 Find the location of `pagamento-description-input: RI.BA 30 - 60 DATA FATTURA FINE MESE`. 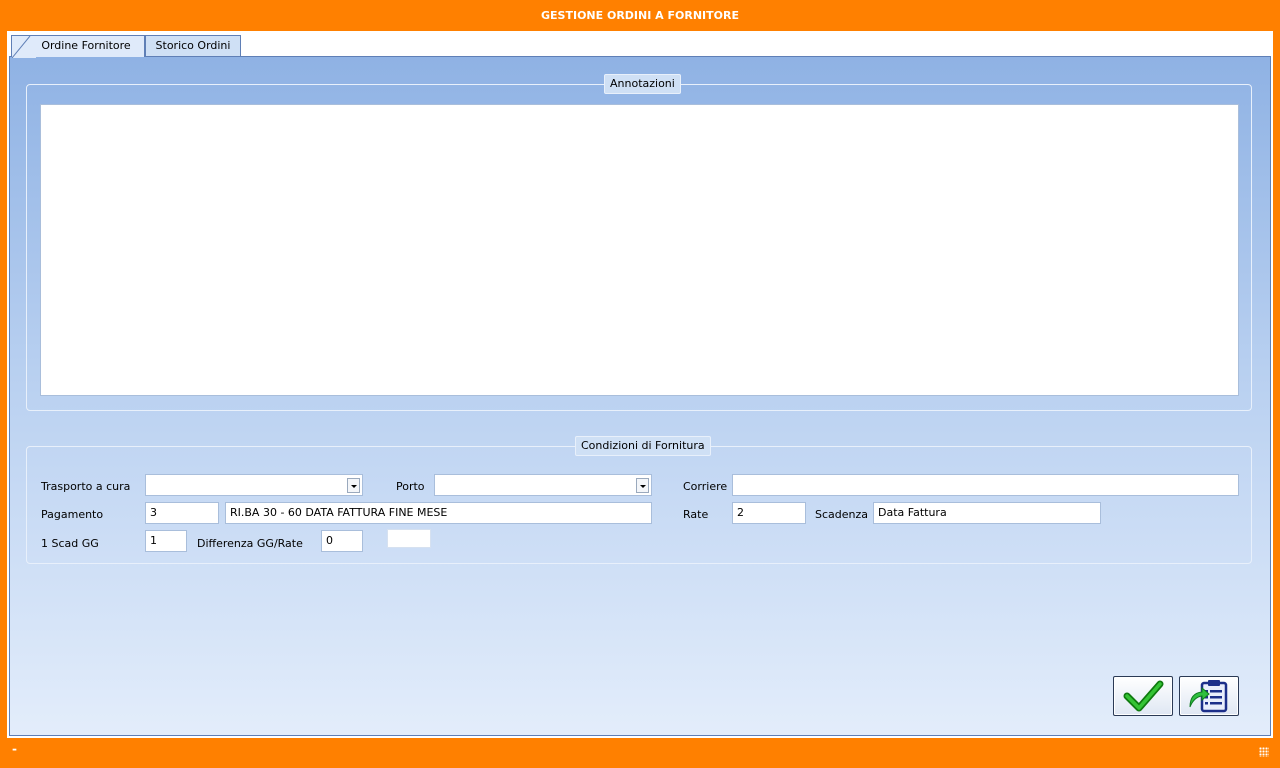

pagamento-description-input: RI.BA 30 - 60 DATA FATTURA FINE MESE is located at coordinates (438, 513).